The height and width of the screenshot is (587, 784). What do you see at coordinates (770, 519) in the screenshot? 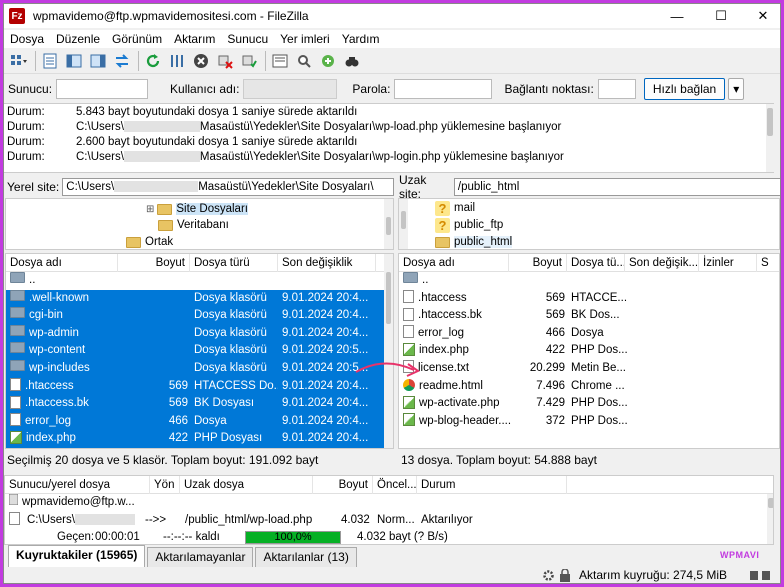
I see `queue-scrollbar` at bounding box center [770, 519].